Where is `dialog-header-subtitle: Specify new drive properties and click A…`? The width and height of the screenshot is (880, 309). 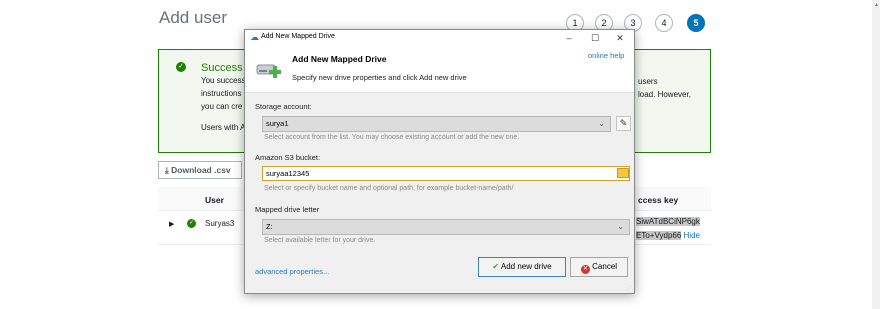 dialog-header-subtitle: Specify new drive properties and click A… is located at coordinates (379, 77).